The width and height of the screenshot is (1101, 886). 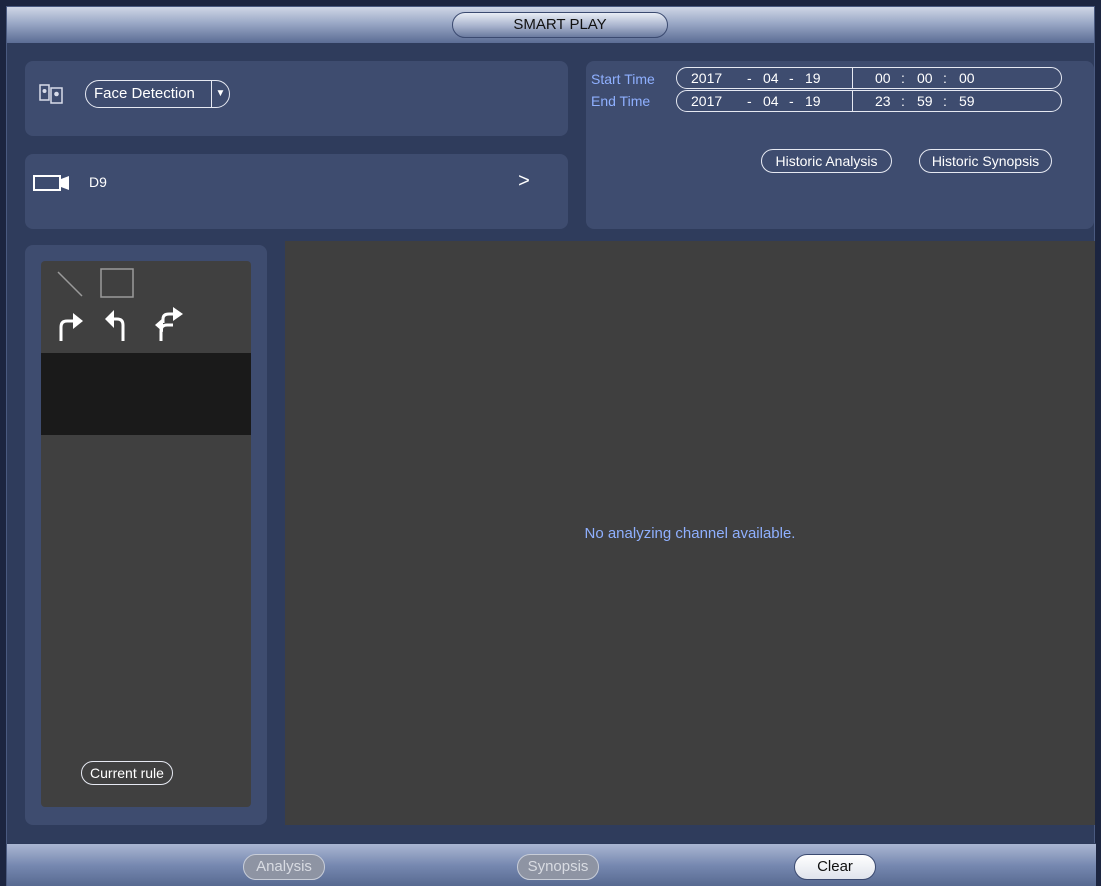 What do you see at coordinates (706, 101) in the screenshot?
I see `end-year: 2017` at bounding box center [706, 101].